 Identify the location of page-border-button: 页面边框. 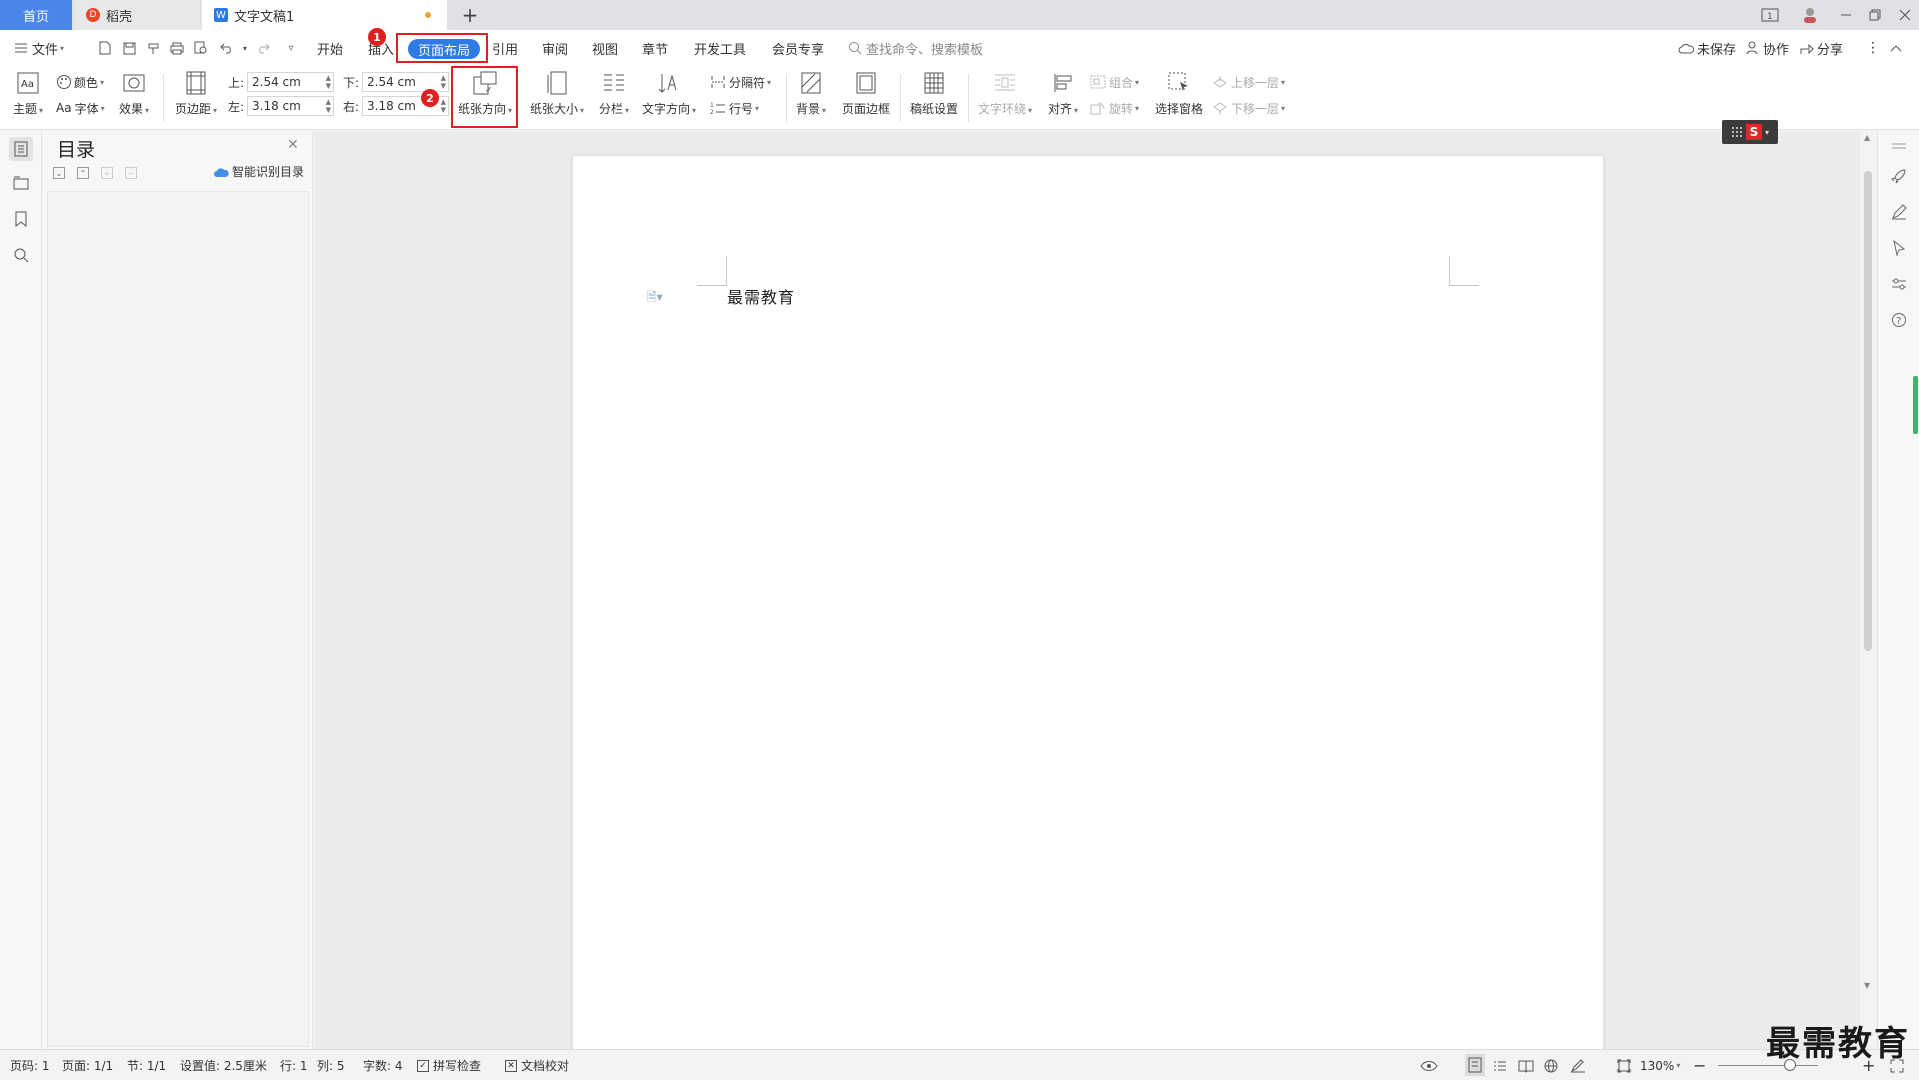
(866, 93).